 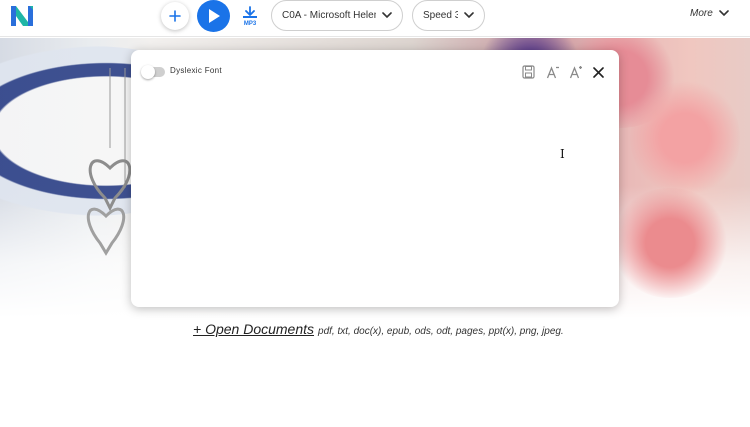 I want to click on increase-font-button, so click(x=576, y=72).